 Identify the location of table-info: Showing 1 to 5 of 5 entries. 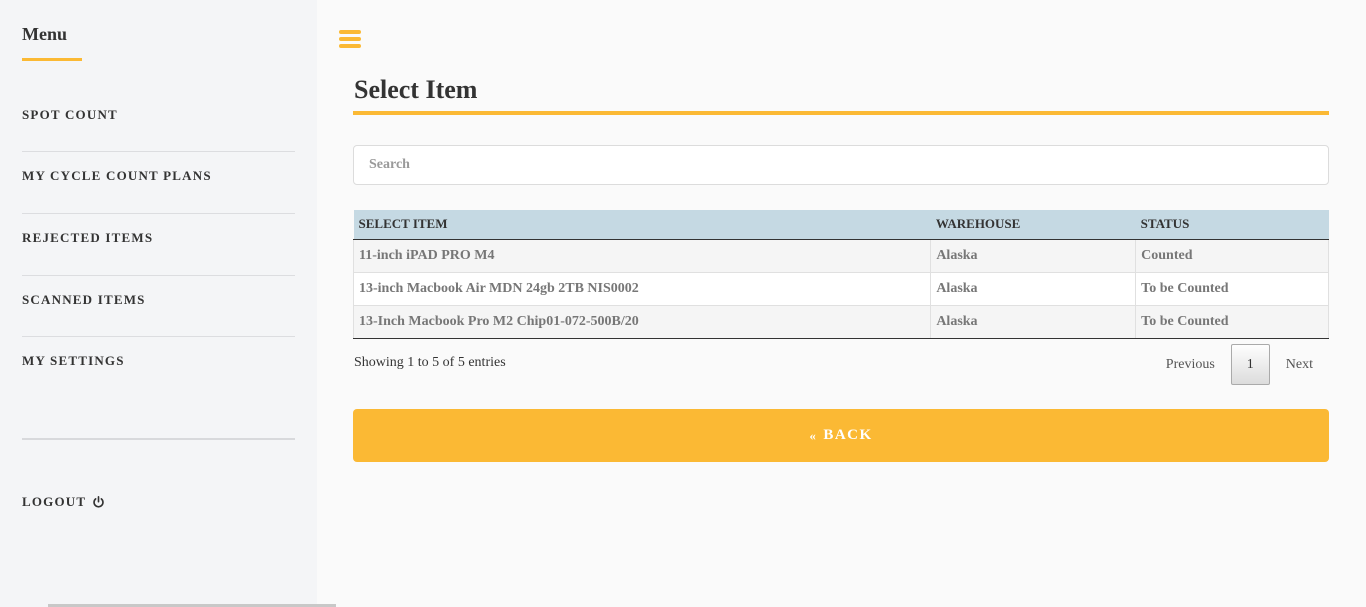
(430, 362).